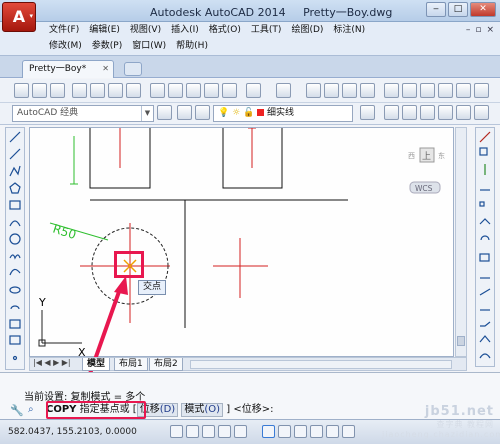 The width and height of the screenshot is (500, 444). Describe the element at coordinates (15, 137) in the screenshot. I see `line-icon` at that location.